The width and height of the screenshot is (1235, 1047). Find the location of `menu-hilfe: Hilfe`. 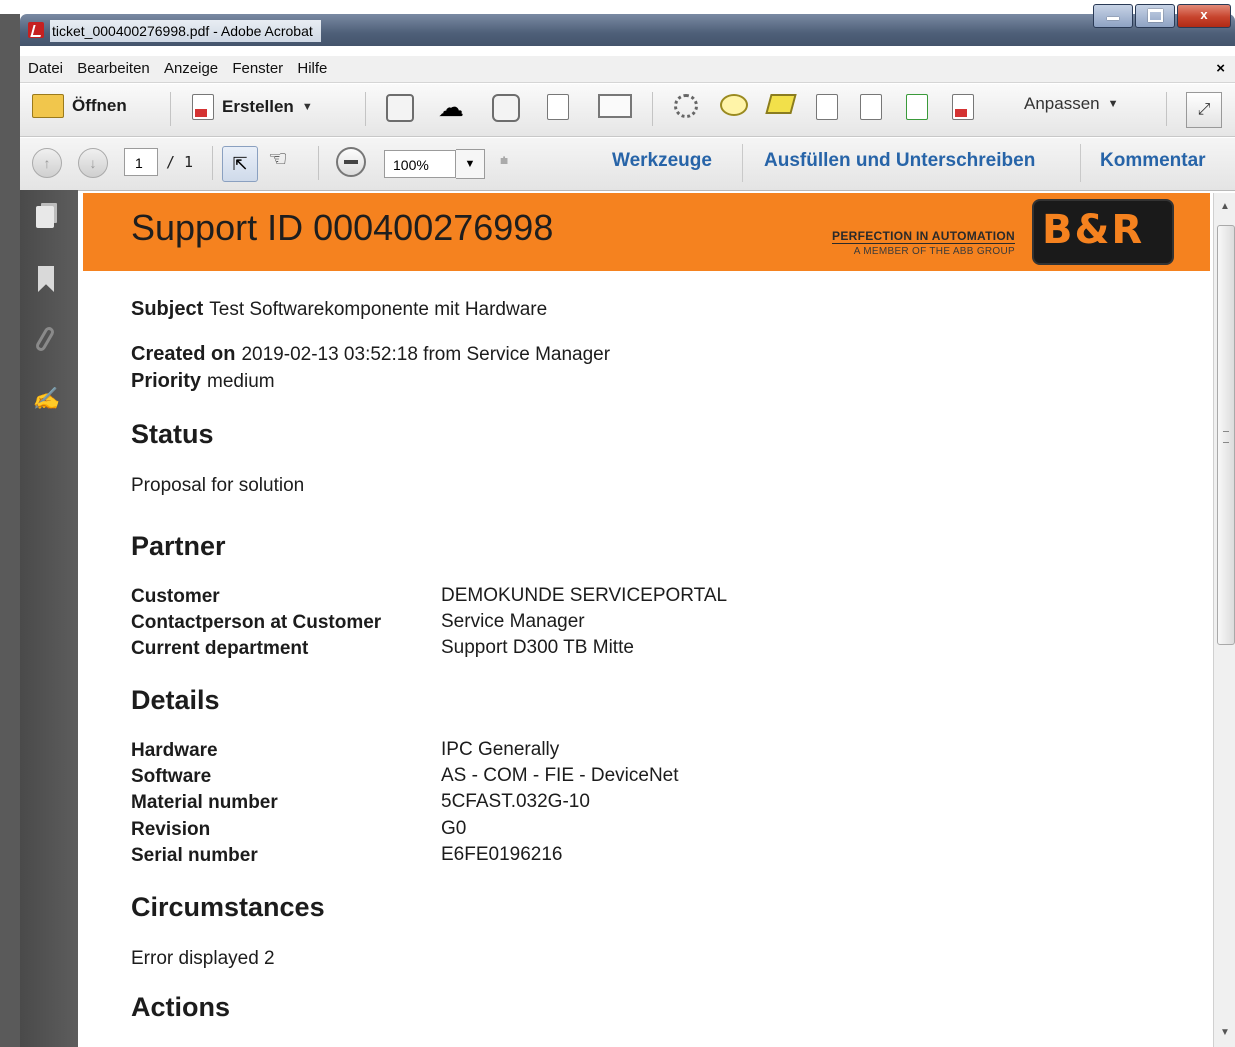

menu-hilfe: Hilfe is located at coordinates (312, 69).